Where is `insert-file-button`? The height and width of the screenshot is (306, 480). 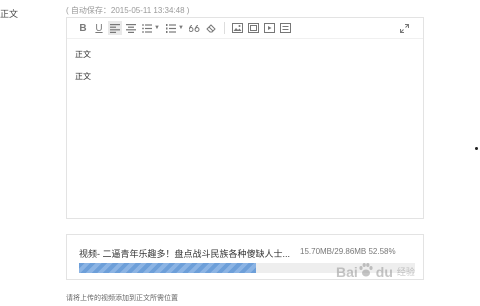
insert-file-button is located at coordinates (286, 28).